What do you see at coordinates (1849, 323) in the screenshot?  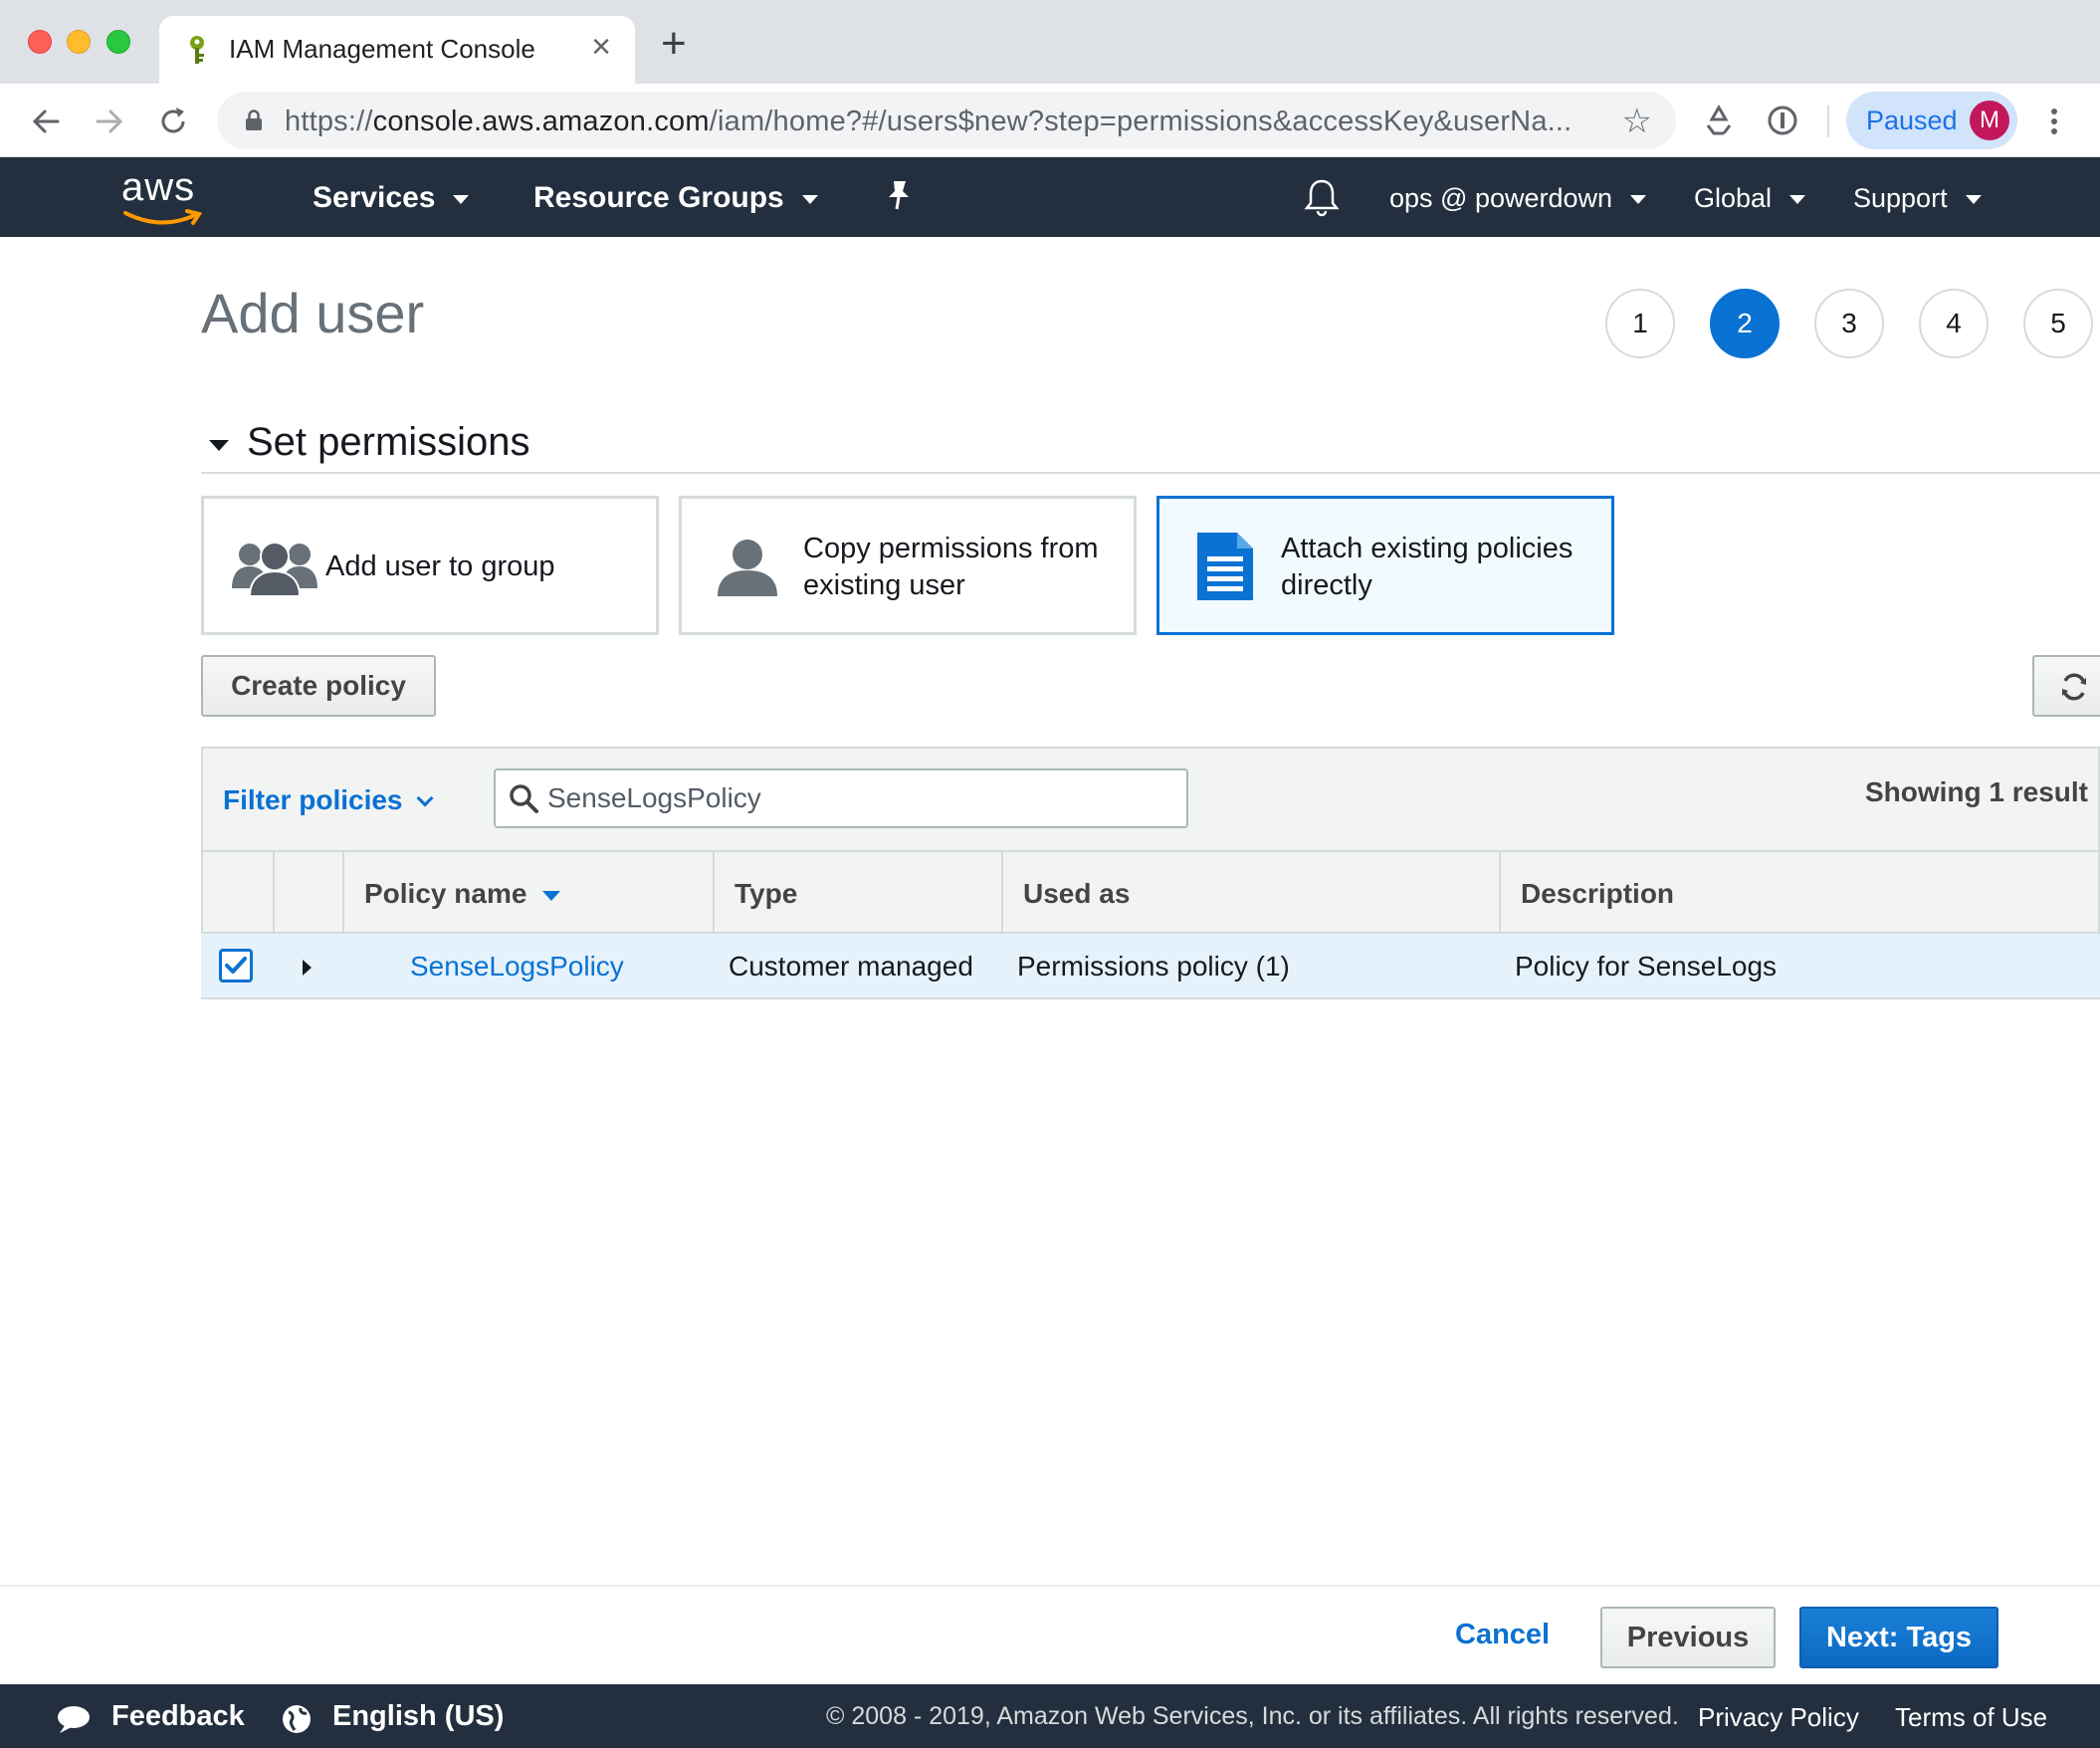 I see `wizard-step-3: 3` at bounding box center [1849, 323].